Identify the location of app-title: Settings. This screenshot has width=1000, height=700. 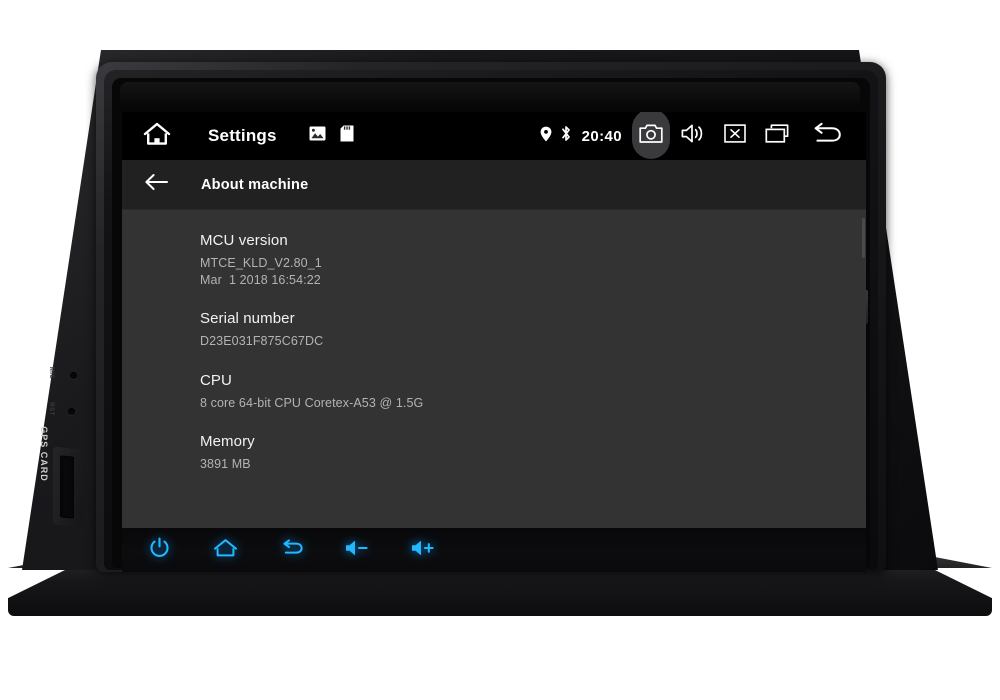
(242, 135).